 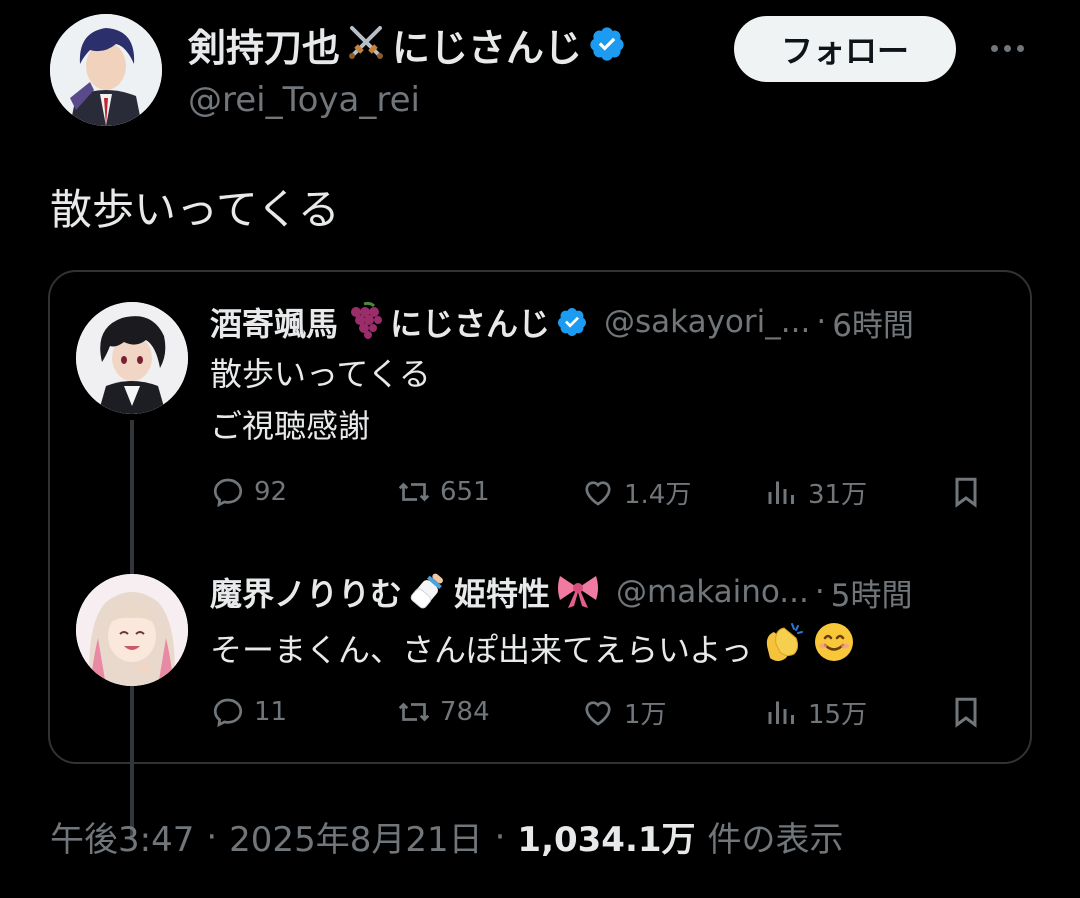 What do you see at coordinates (304, 100) in the screenshot?
I see `author-handle: @rei_Toya_rei` at bounding box center [304, 100].